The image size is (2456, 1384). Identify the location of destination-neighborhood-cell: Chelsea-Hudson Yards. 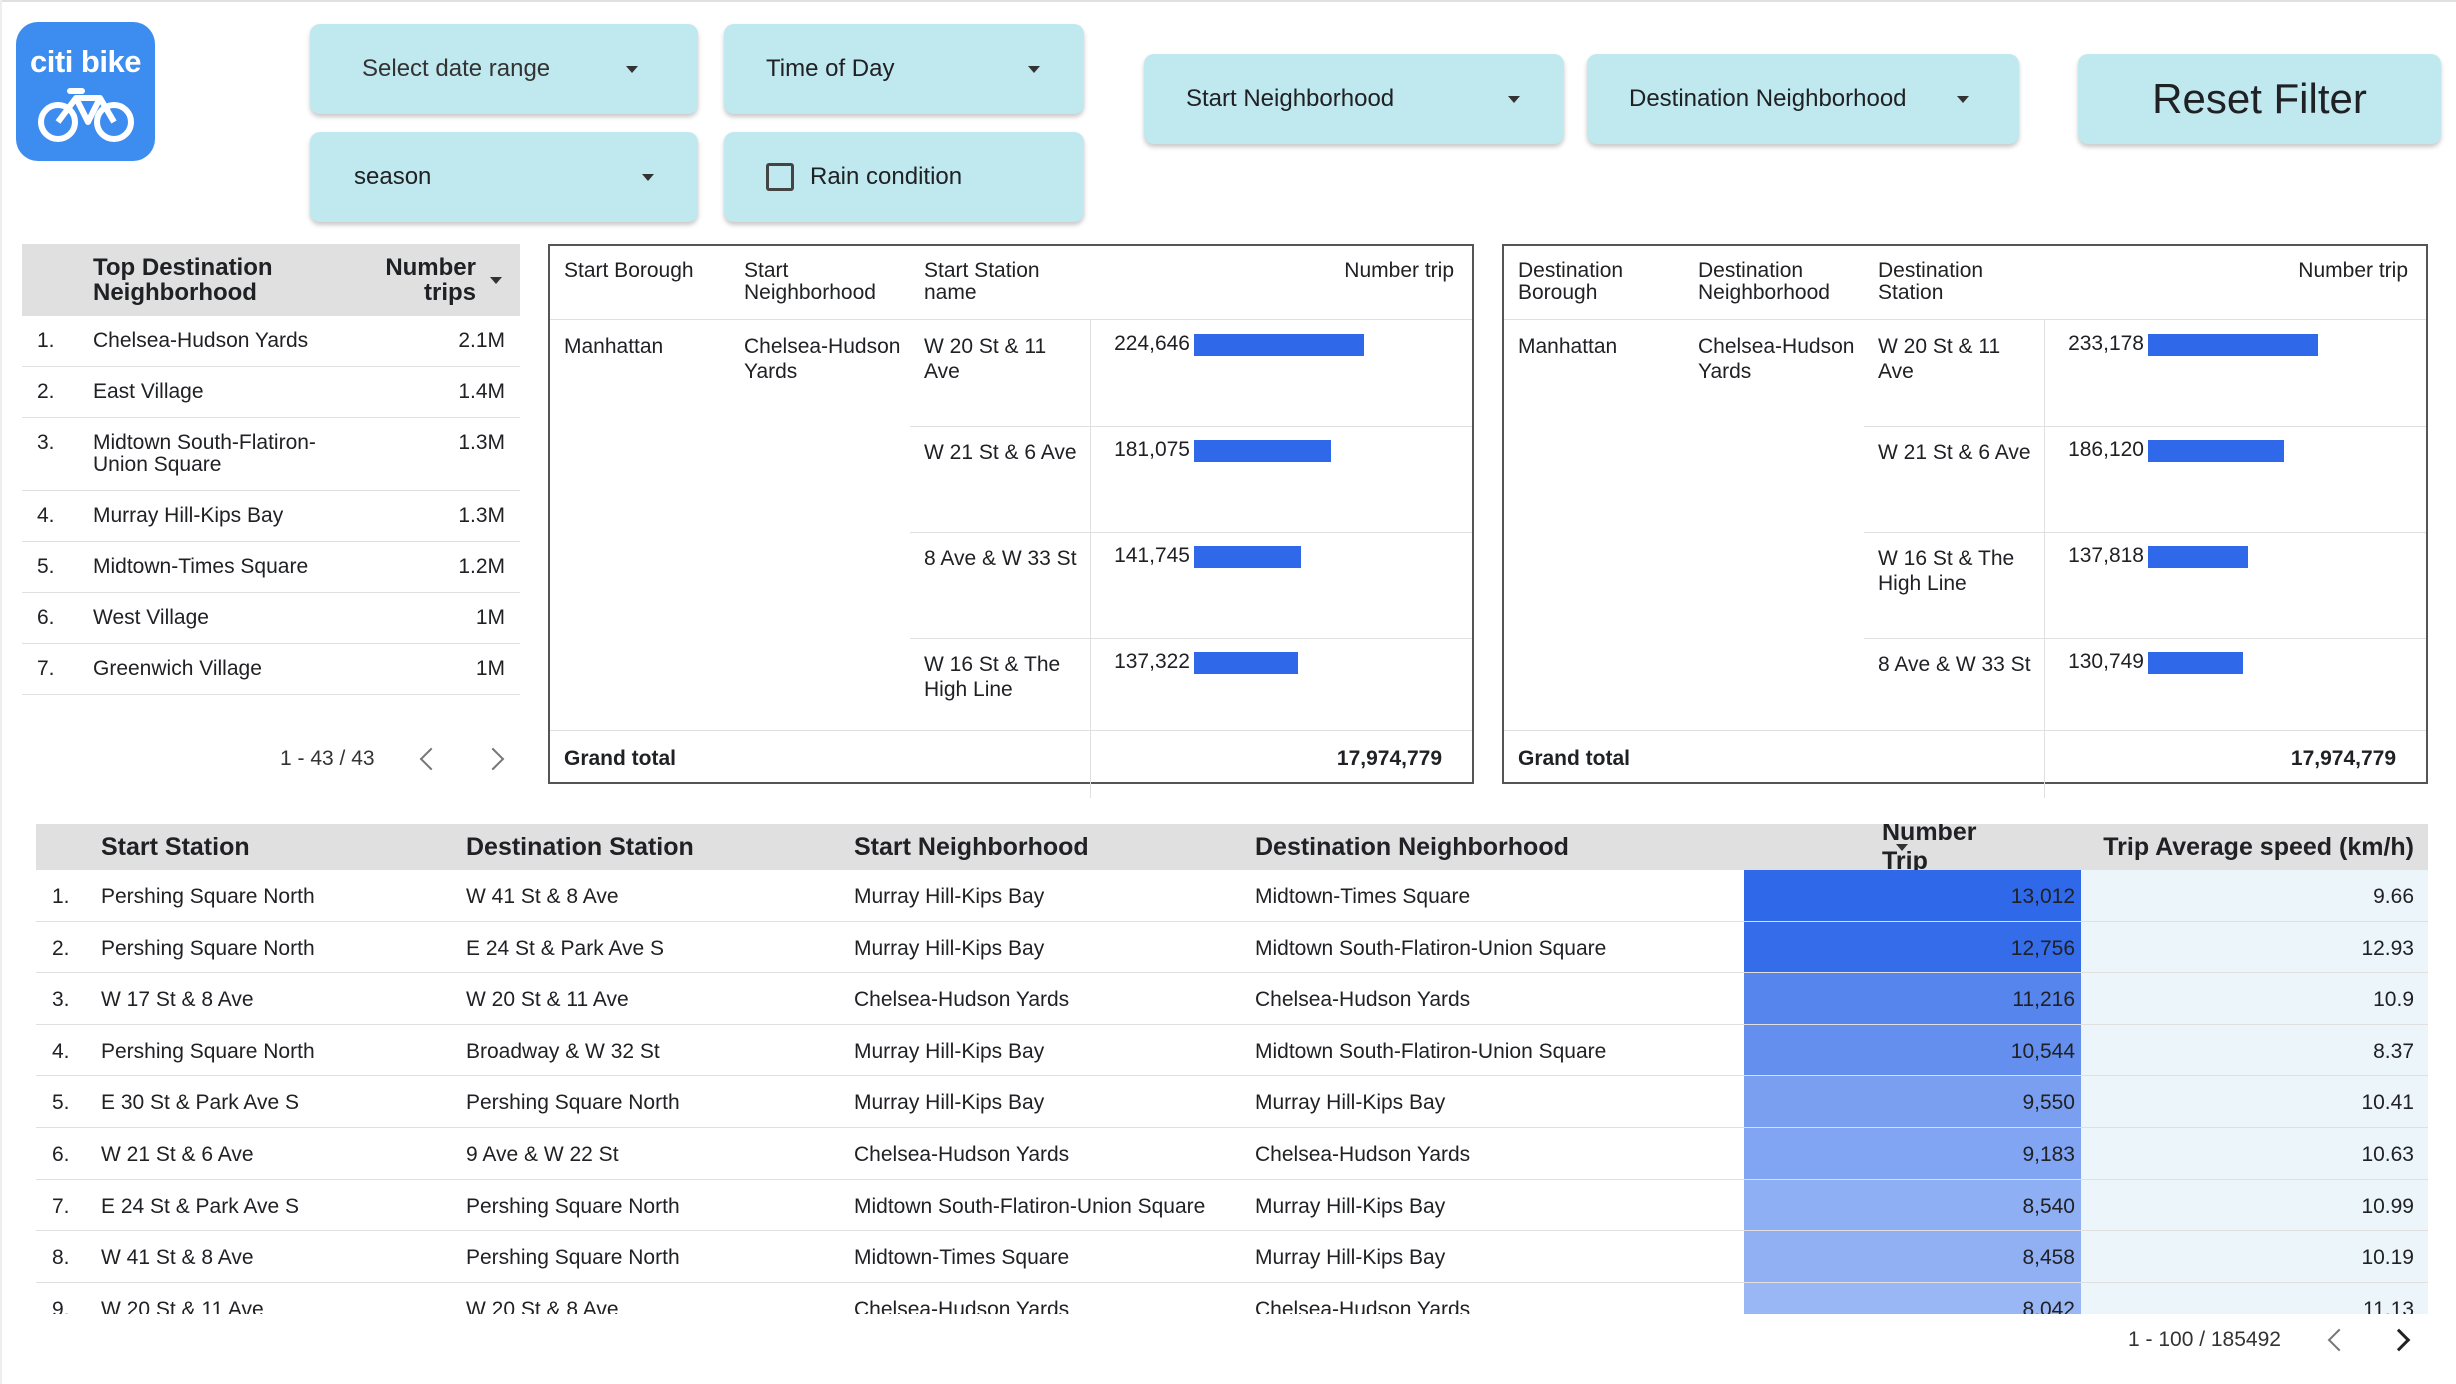
(1363, 1000).